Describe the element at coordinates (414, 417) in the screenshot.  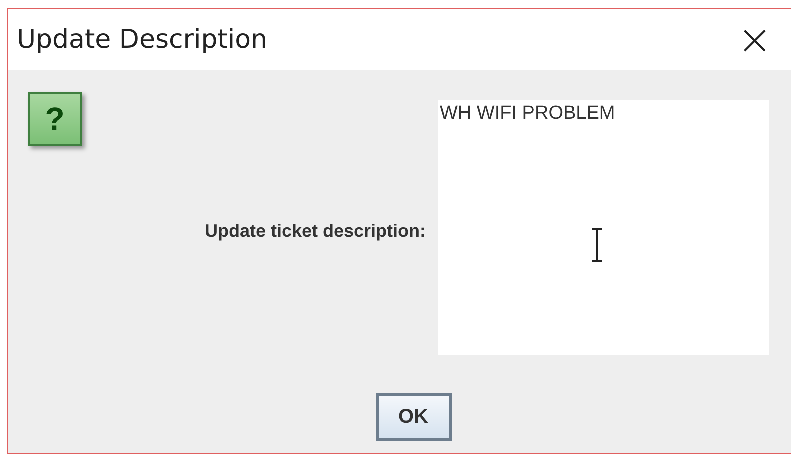
I see `ok-button: OK` at that location.